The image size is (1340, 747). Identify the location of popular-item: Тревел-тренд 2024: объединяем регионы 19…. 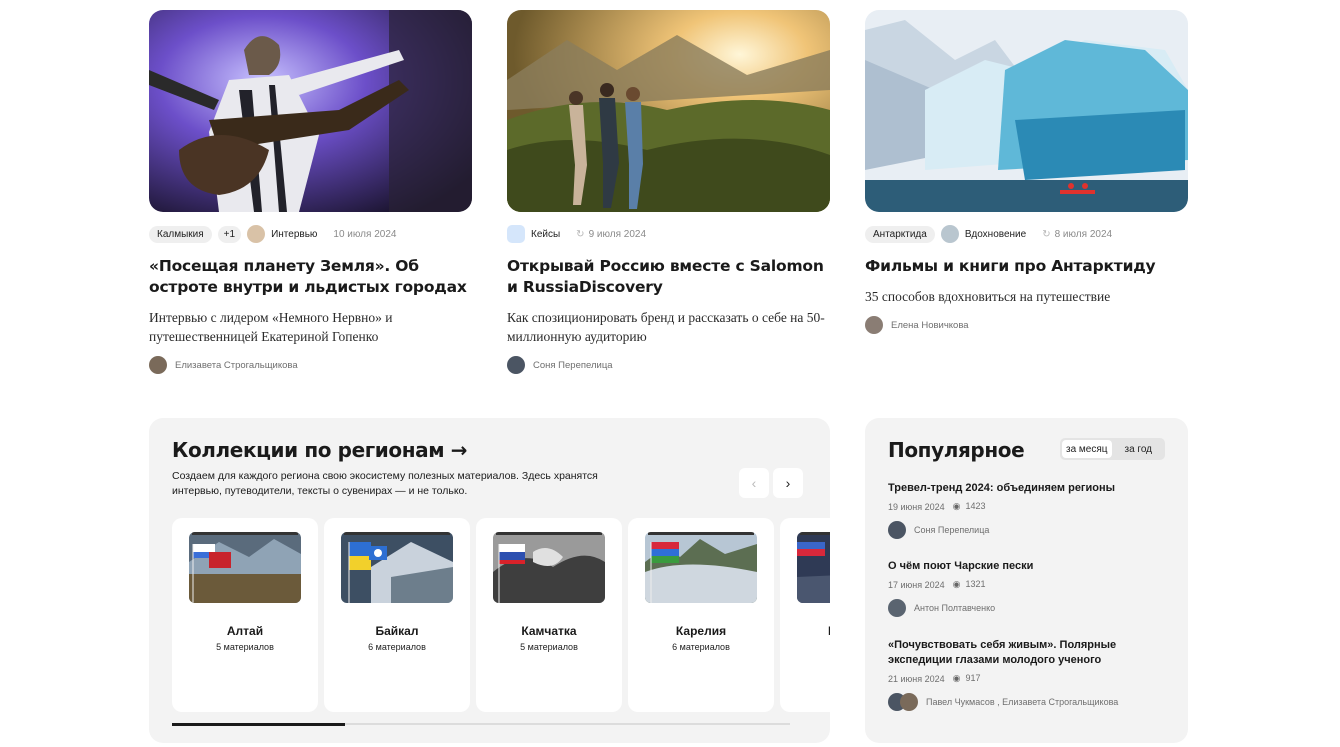
(1028, 510).